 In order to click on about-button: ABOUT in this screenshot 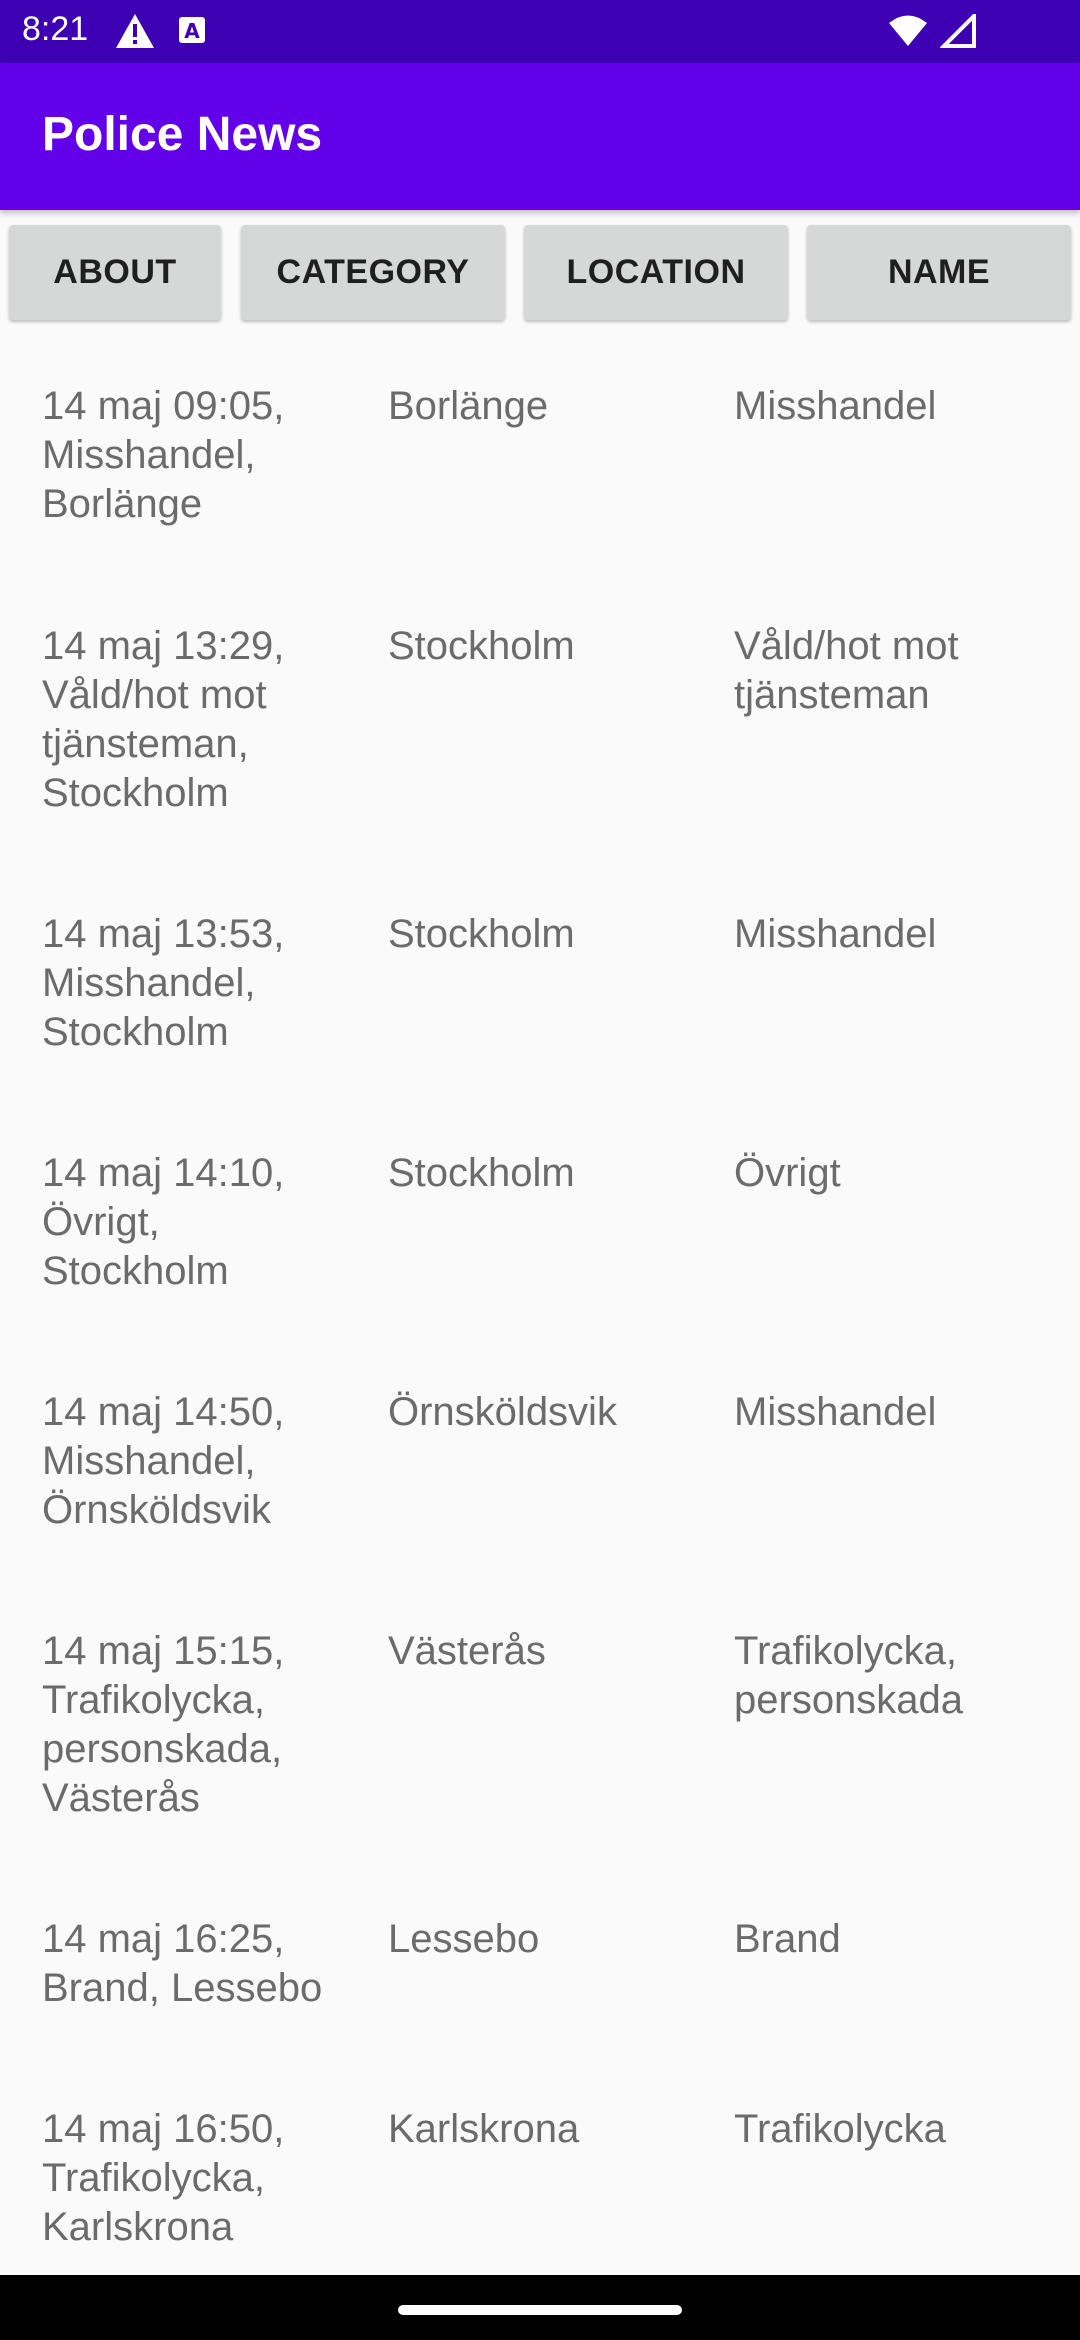, I will do `click(115, 272)`.